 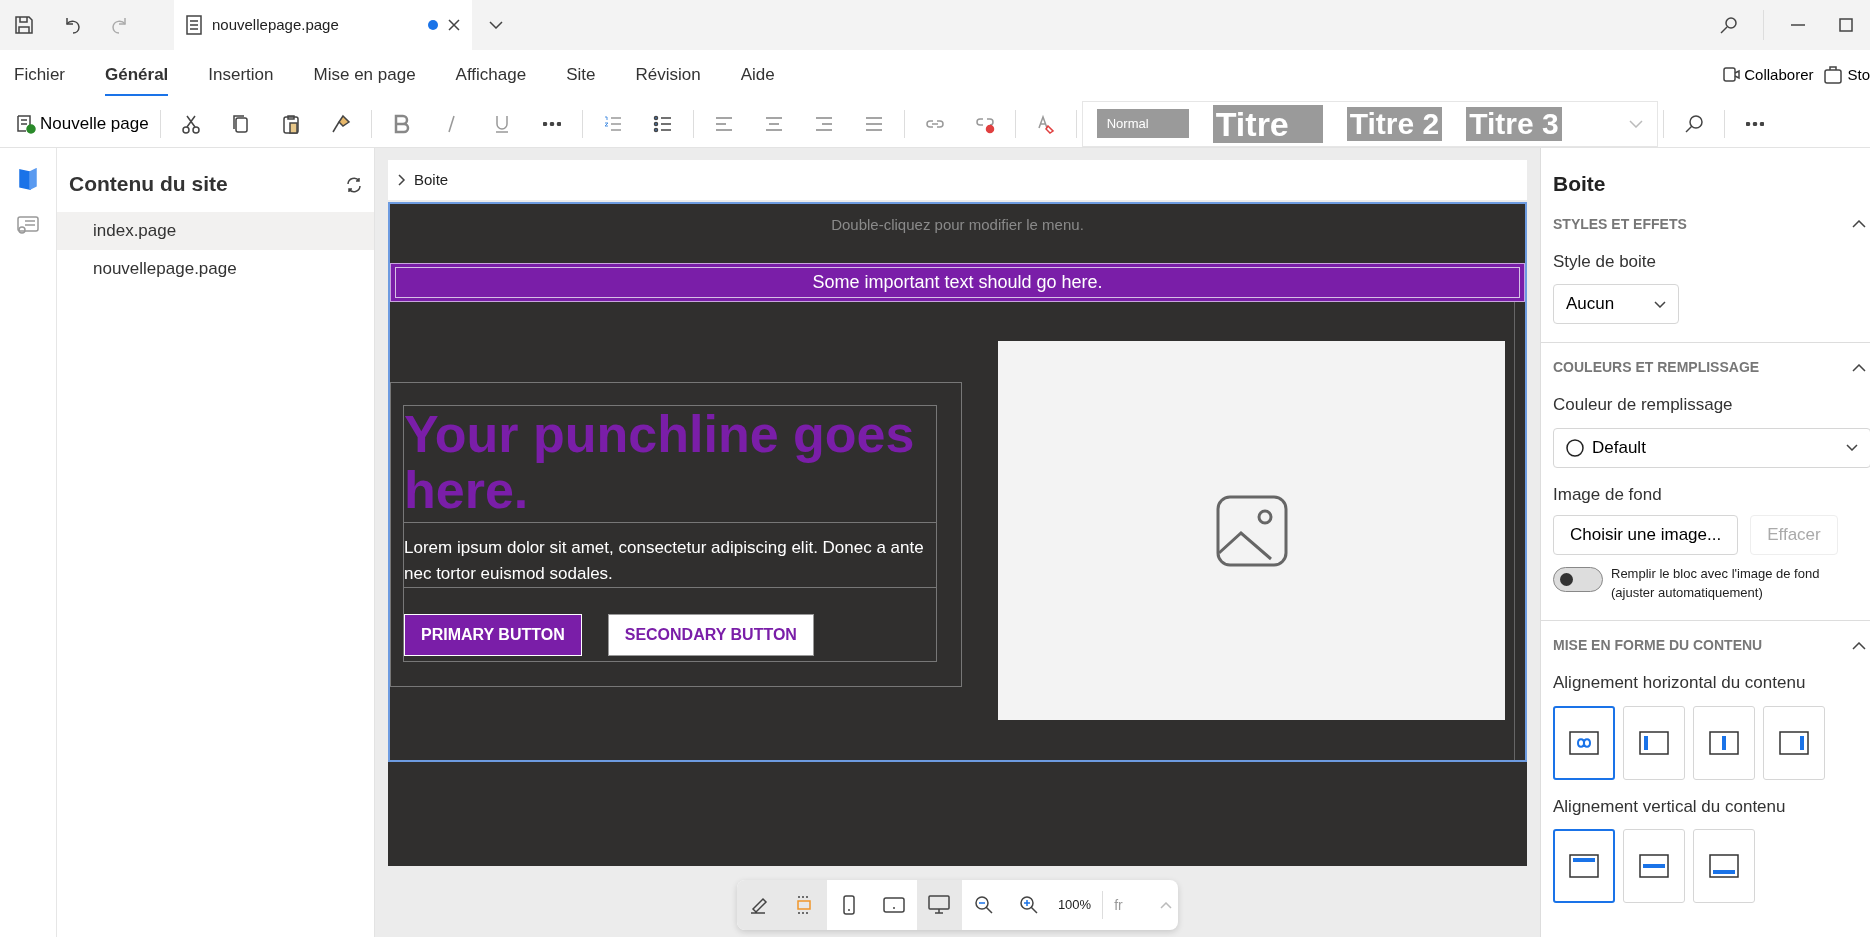 What do you see at coordinates (1798, 25) in the screenshot?
I see `minimize-icon` at bounding box center [1798, 25].